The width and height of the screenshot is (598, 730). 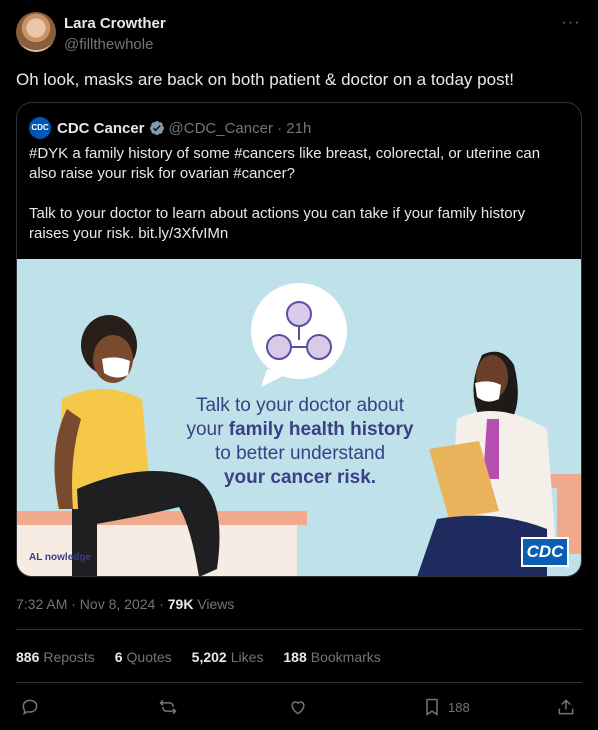 What do you see at coordinates (228, 657) in the screenshot?
I see `likes-stat: 5,202 Likes` at bounding box center [228, 657].